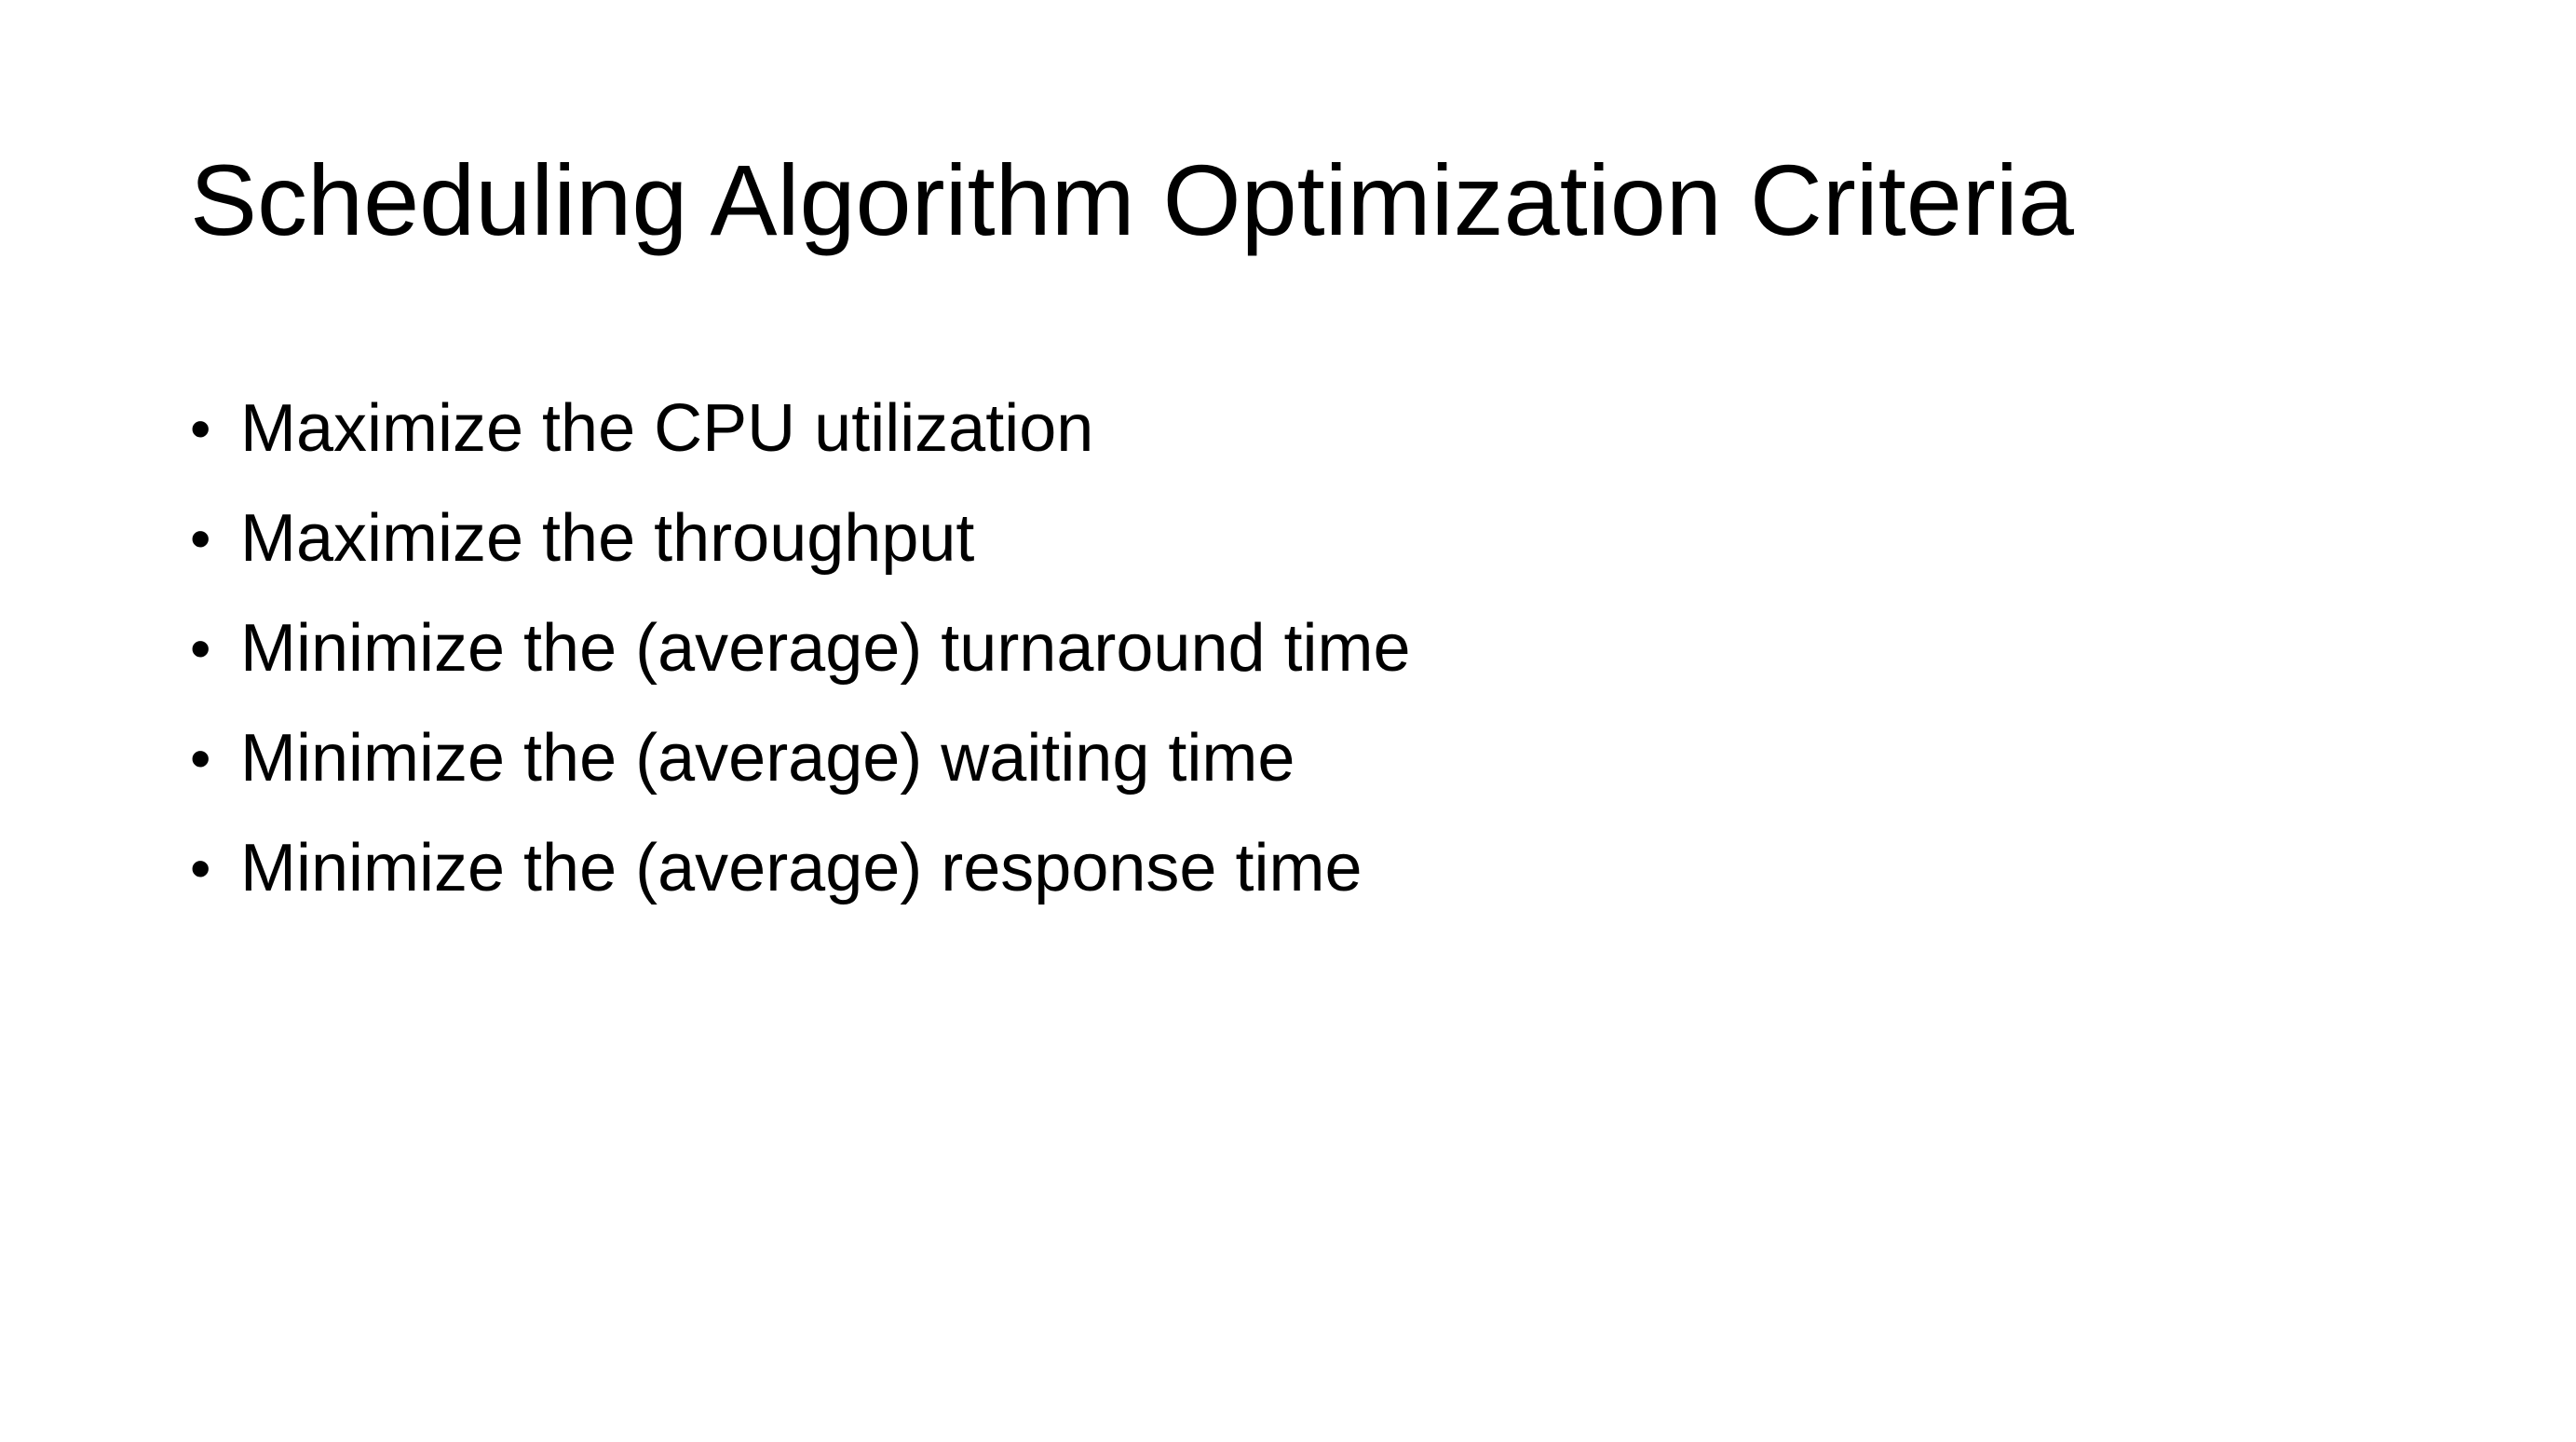 The height and width of the screenshot is (1442, 2576). What do you see at coordinates (1307, 767) in the screenshot?
I see `bullet-item-waiting-time: • Minimize the (average) waiting time` at bounding box center [1307, 767].